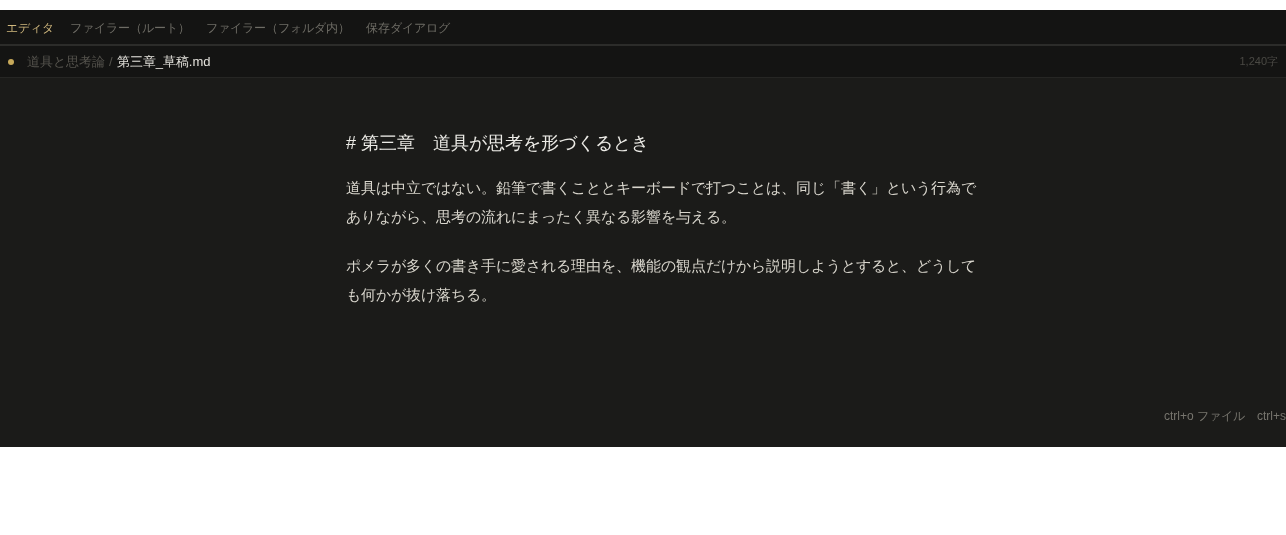 The image size is (1286, 535). Describe the element at coordinates (278, 29) in the screenshot. I see `tab: ファイラー（フォルダ内）` at that location.